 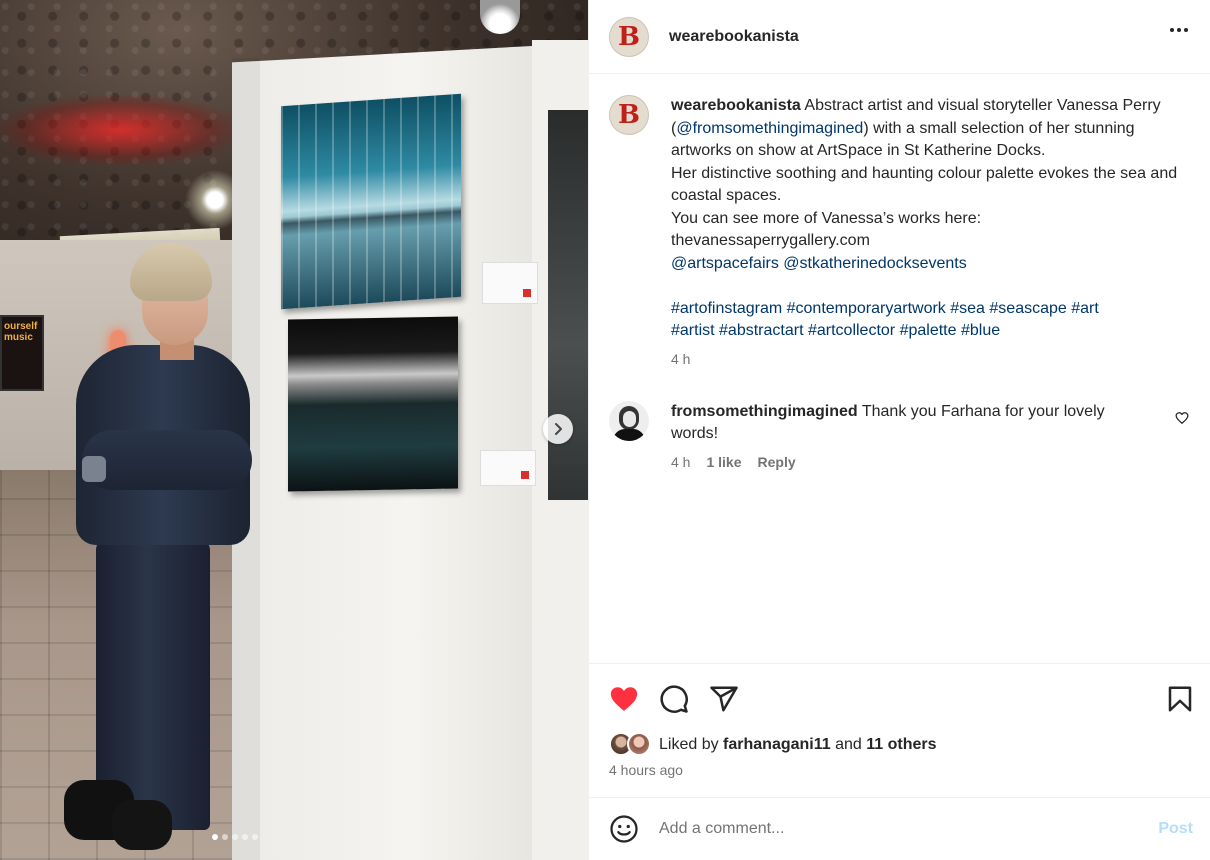 I want to click on comment-bubble-icon, so click(x=674, y=699).